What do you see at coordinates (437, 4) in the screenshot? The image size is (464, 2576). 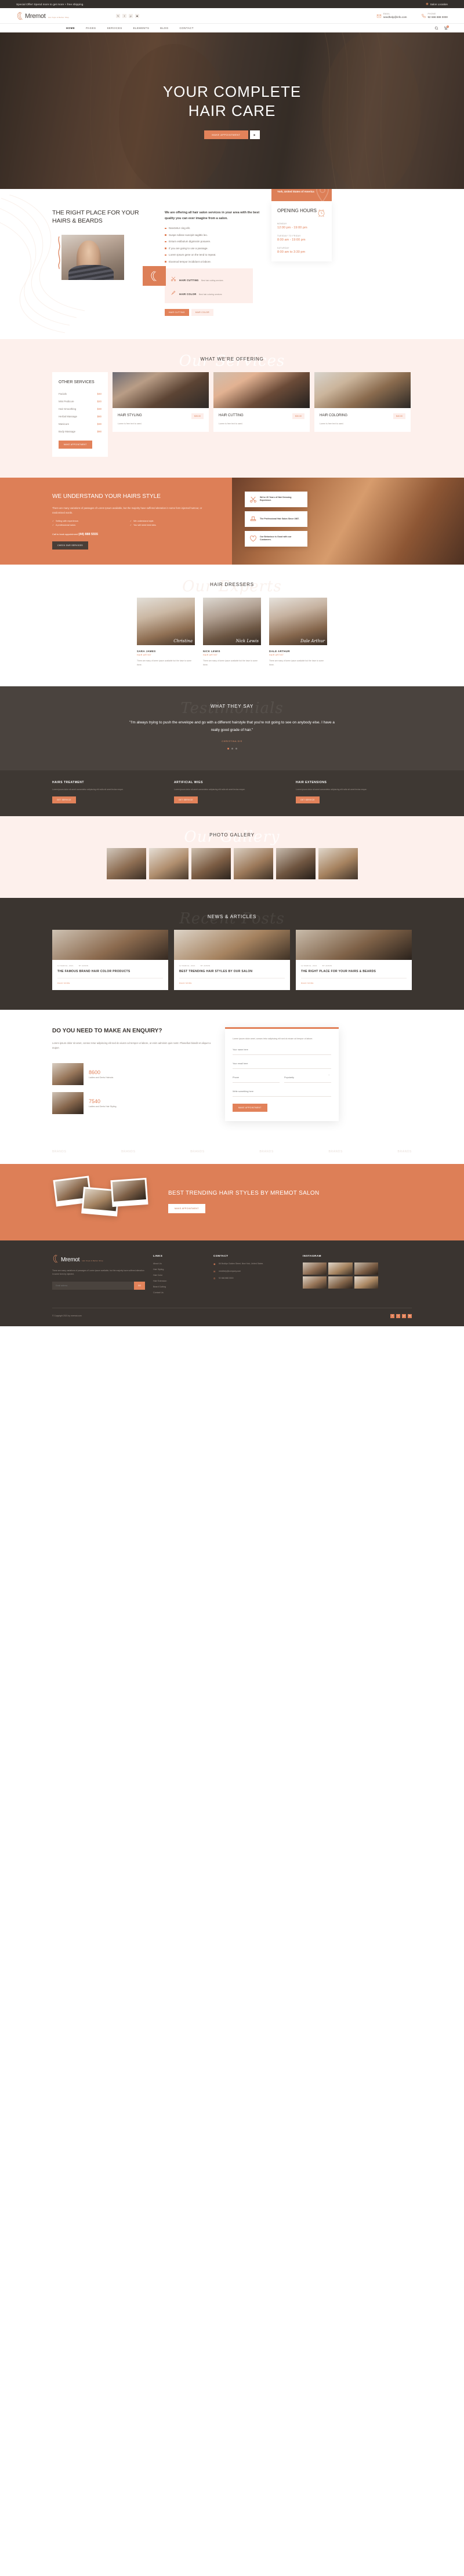 I see `salon-location-link: ◉ Salon Location` at bounding box center [437, 4].